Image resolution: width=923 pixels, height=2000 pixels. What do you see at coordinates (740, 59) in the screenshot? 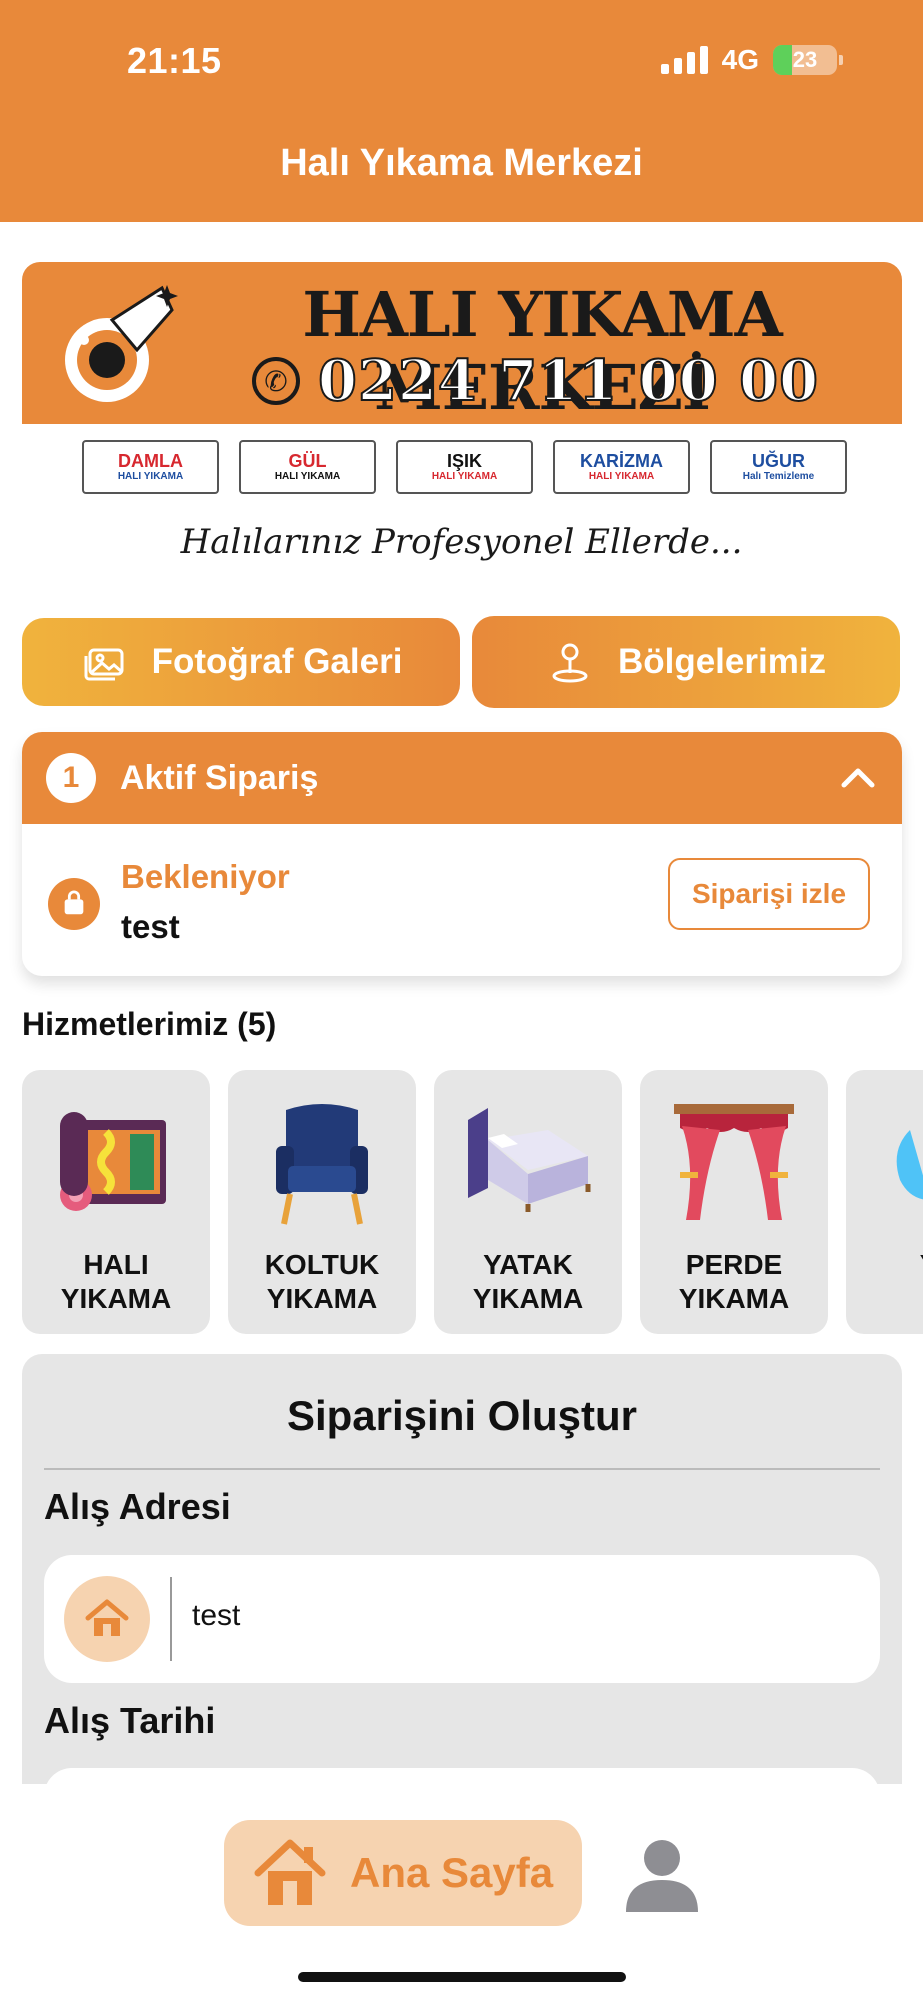
I see `network-type: 4G` at bounding box center [740, 59].